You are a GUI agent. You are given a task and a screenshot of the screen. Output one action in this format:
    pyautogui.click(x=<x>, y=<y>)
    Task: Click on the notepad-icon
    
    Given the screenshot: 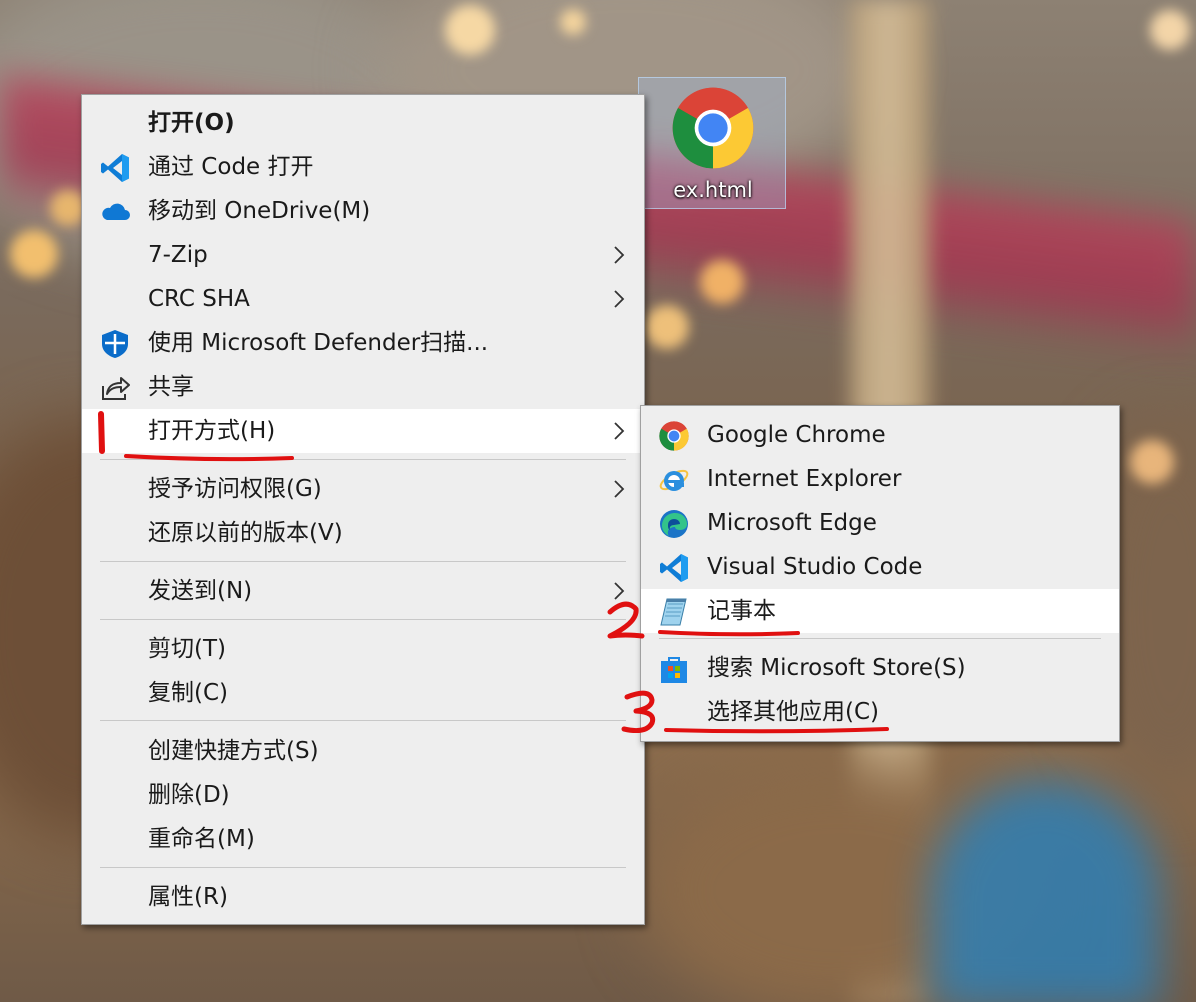 What is the action you would take?
    pyautogui.click(x=673, y=612)
    